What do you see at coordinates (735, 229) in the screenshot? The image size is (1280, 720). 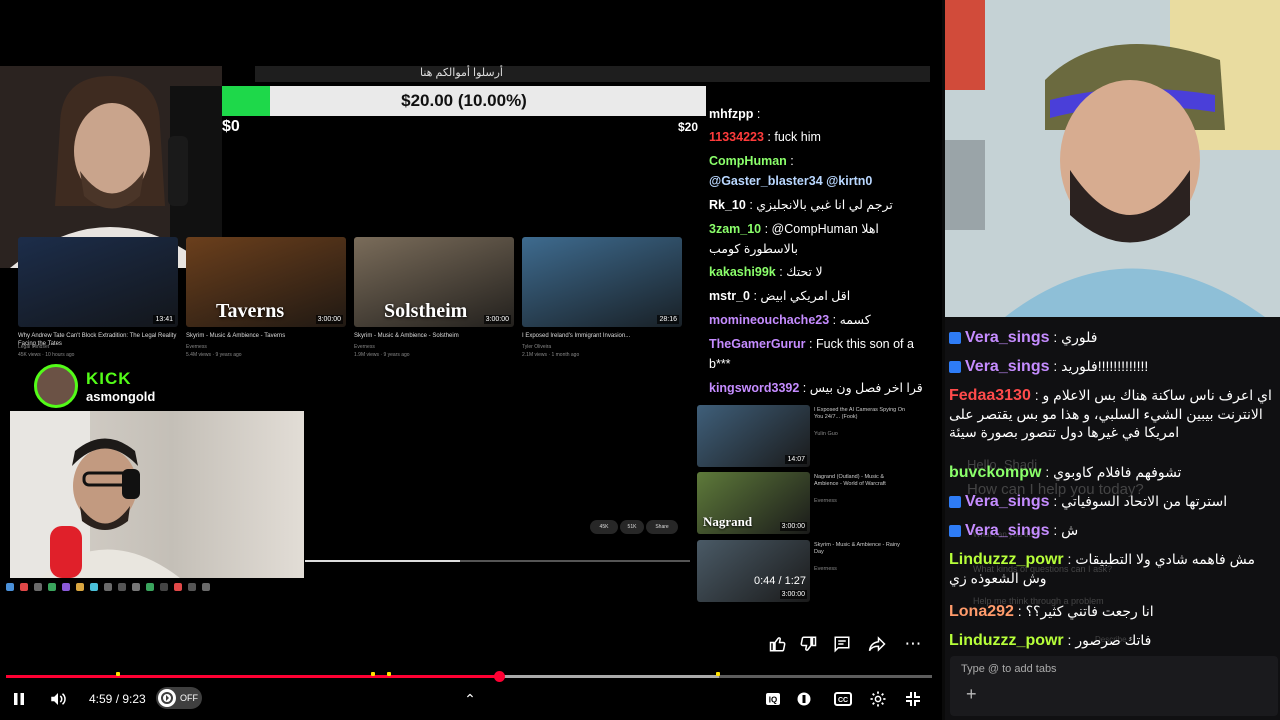 I see `inner-chat-username: 3zam_10` at bounding box center [735, 229].